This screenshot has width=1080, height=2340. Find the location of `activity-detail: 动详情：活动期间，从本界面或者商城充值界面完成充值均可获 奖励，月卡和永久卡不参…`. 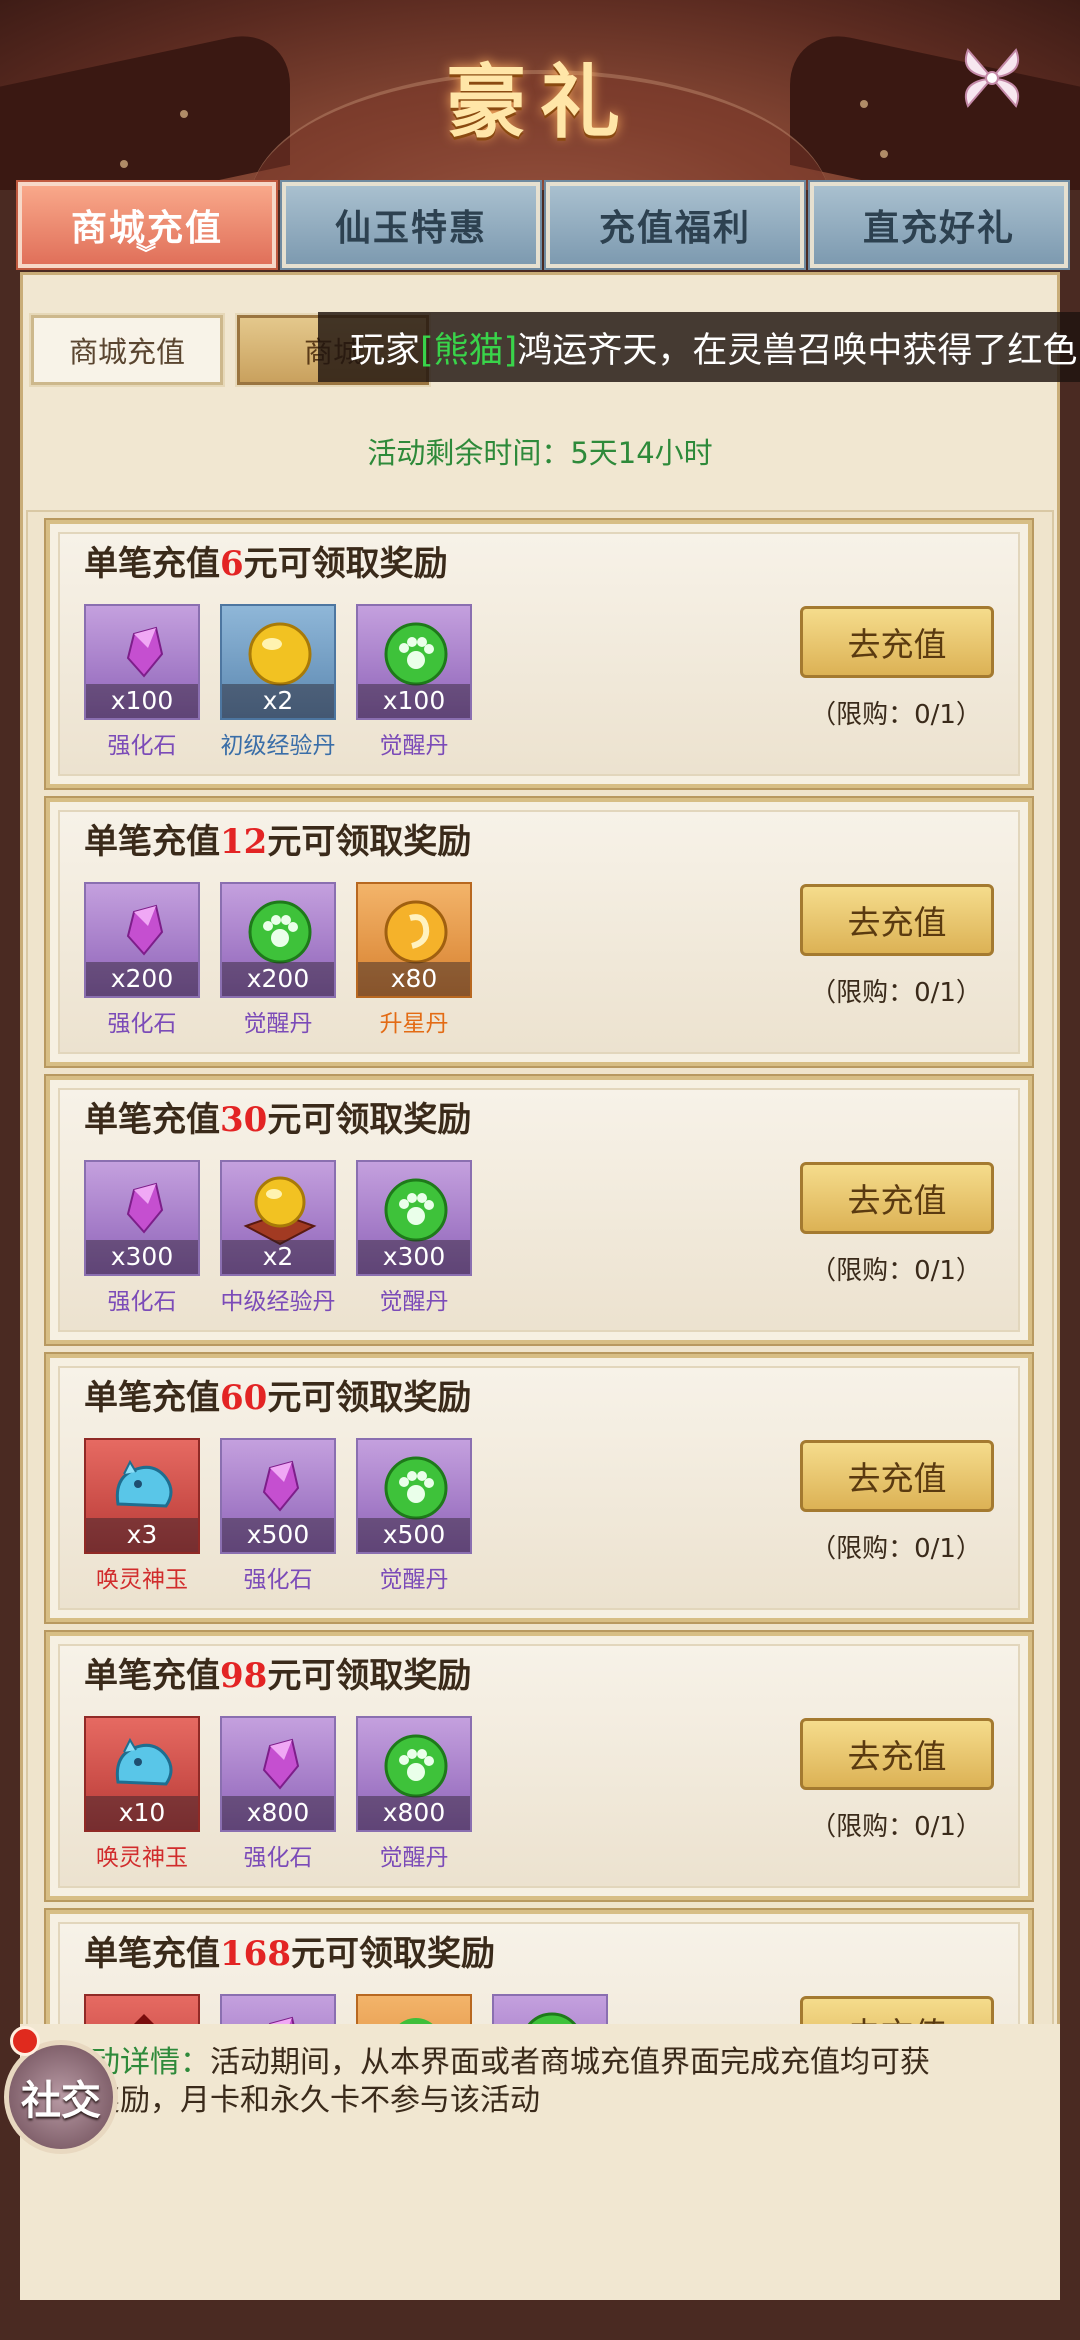

activity-detail: 动详情：活动期间，从本界面或者商城充值界面完成充值均可获 奖励，月卡和永久卡不参… is located at coordinates (540, 2162).